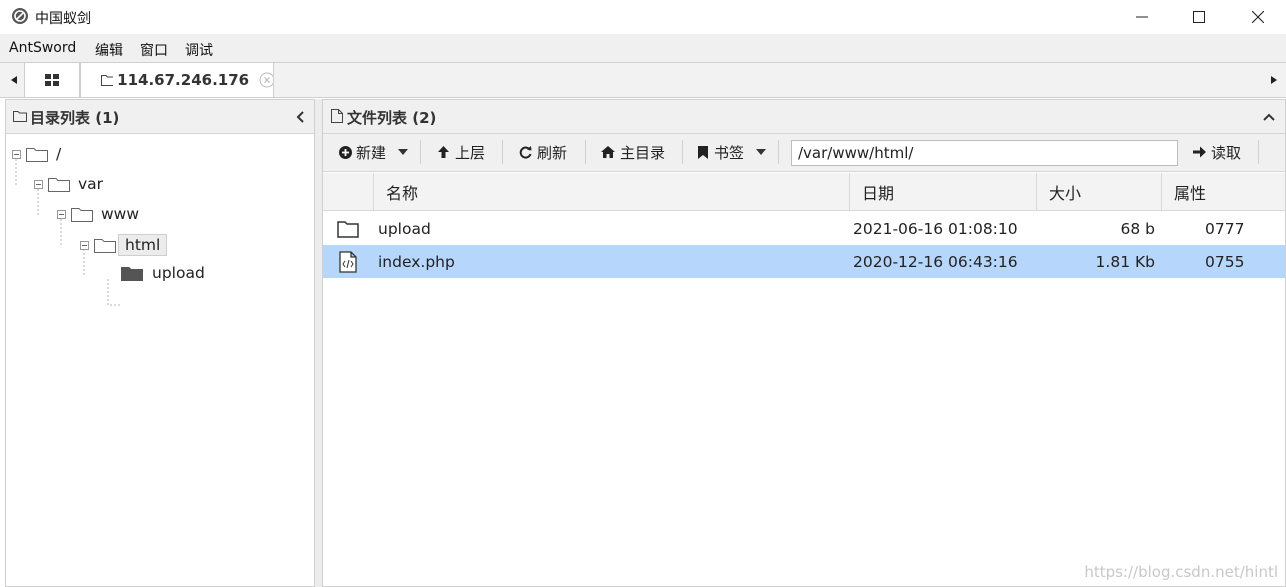 This screenshot has width=1286, height=587. What do you see at coordinates (160, 117) in the screenshot?
I see `directory-panel-header: 目录列表 (1)` at bounding box center [160, 117].